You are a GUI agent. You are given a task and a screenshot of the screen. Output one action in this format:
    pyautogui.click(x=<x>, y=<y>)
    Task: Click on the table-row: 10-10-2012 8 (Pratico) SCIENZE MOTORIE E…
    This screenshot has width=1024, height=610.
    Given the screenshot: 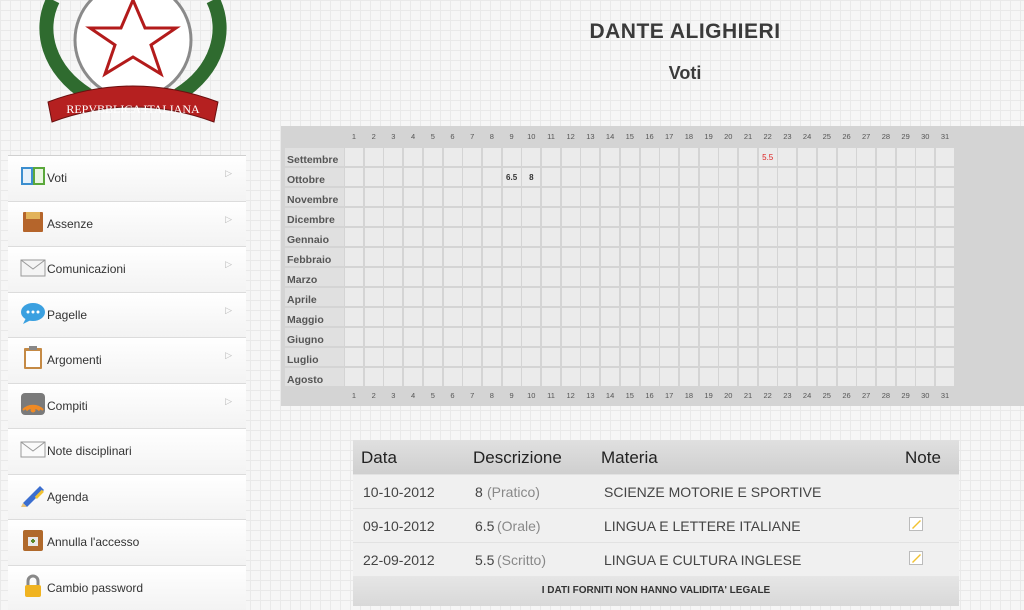 What is the action you would take?
    pyautogui.click(x=656, y=491)
    